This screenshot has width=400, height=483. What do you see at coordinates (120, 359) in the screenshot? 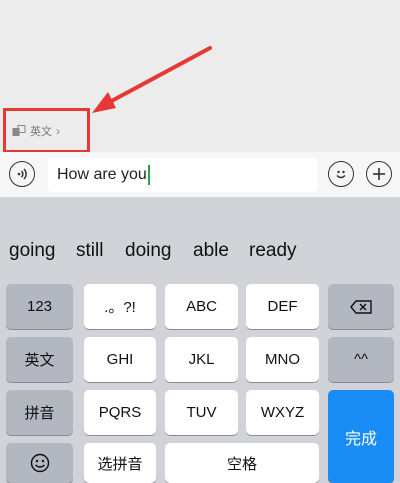
I see `key-ghi: GHI` at bounding box center [120, 359].